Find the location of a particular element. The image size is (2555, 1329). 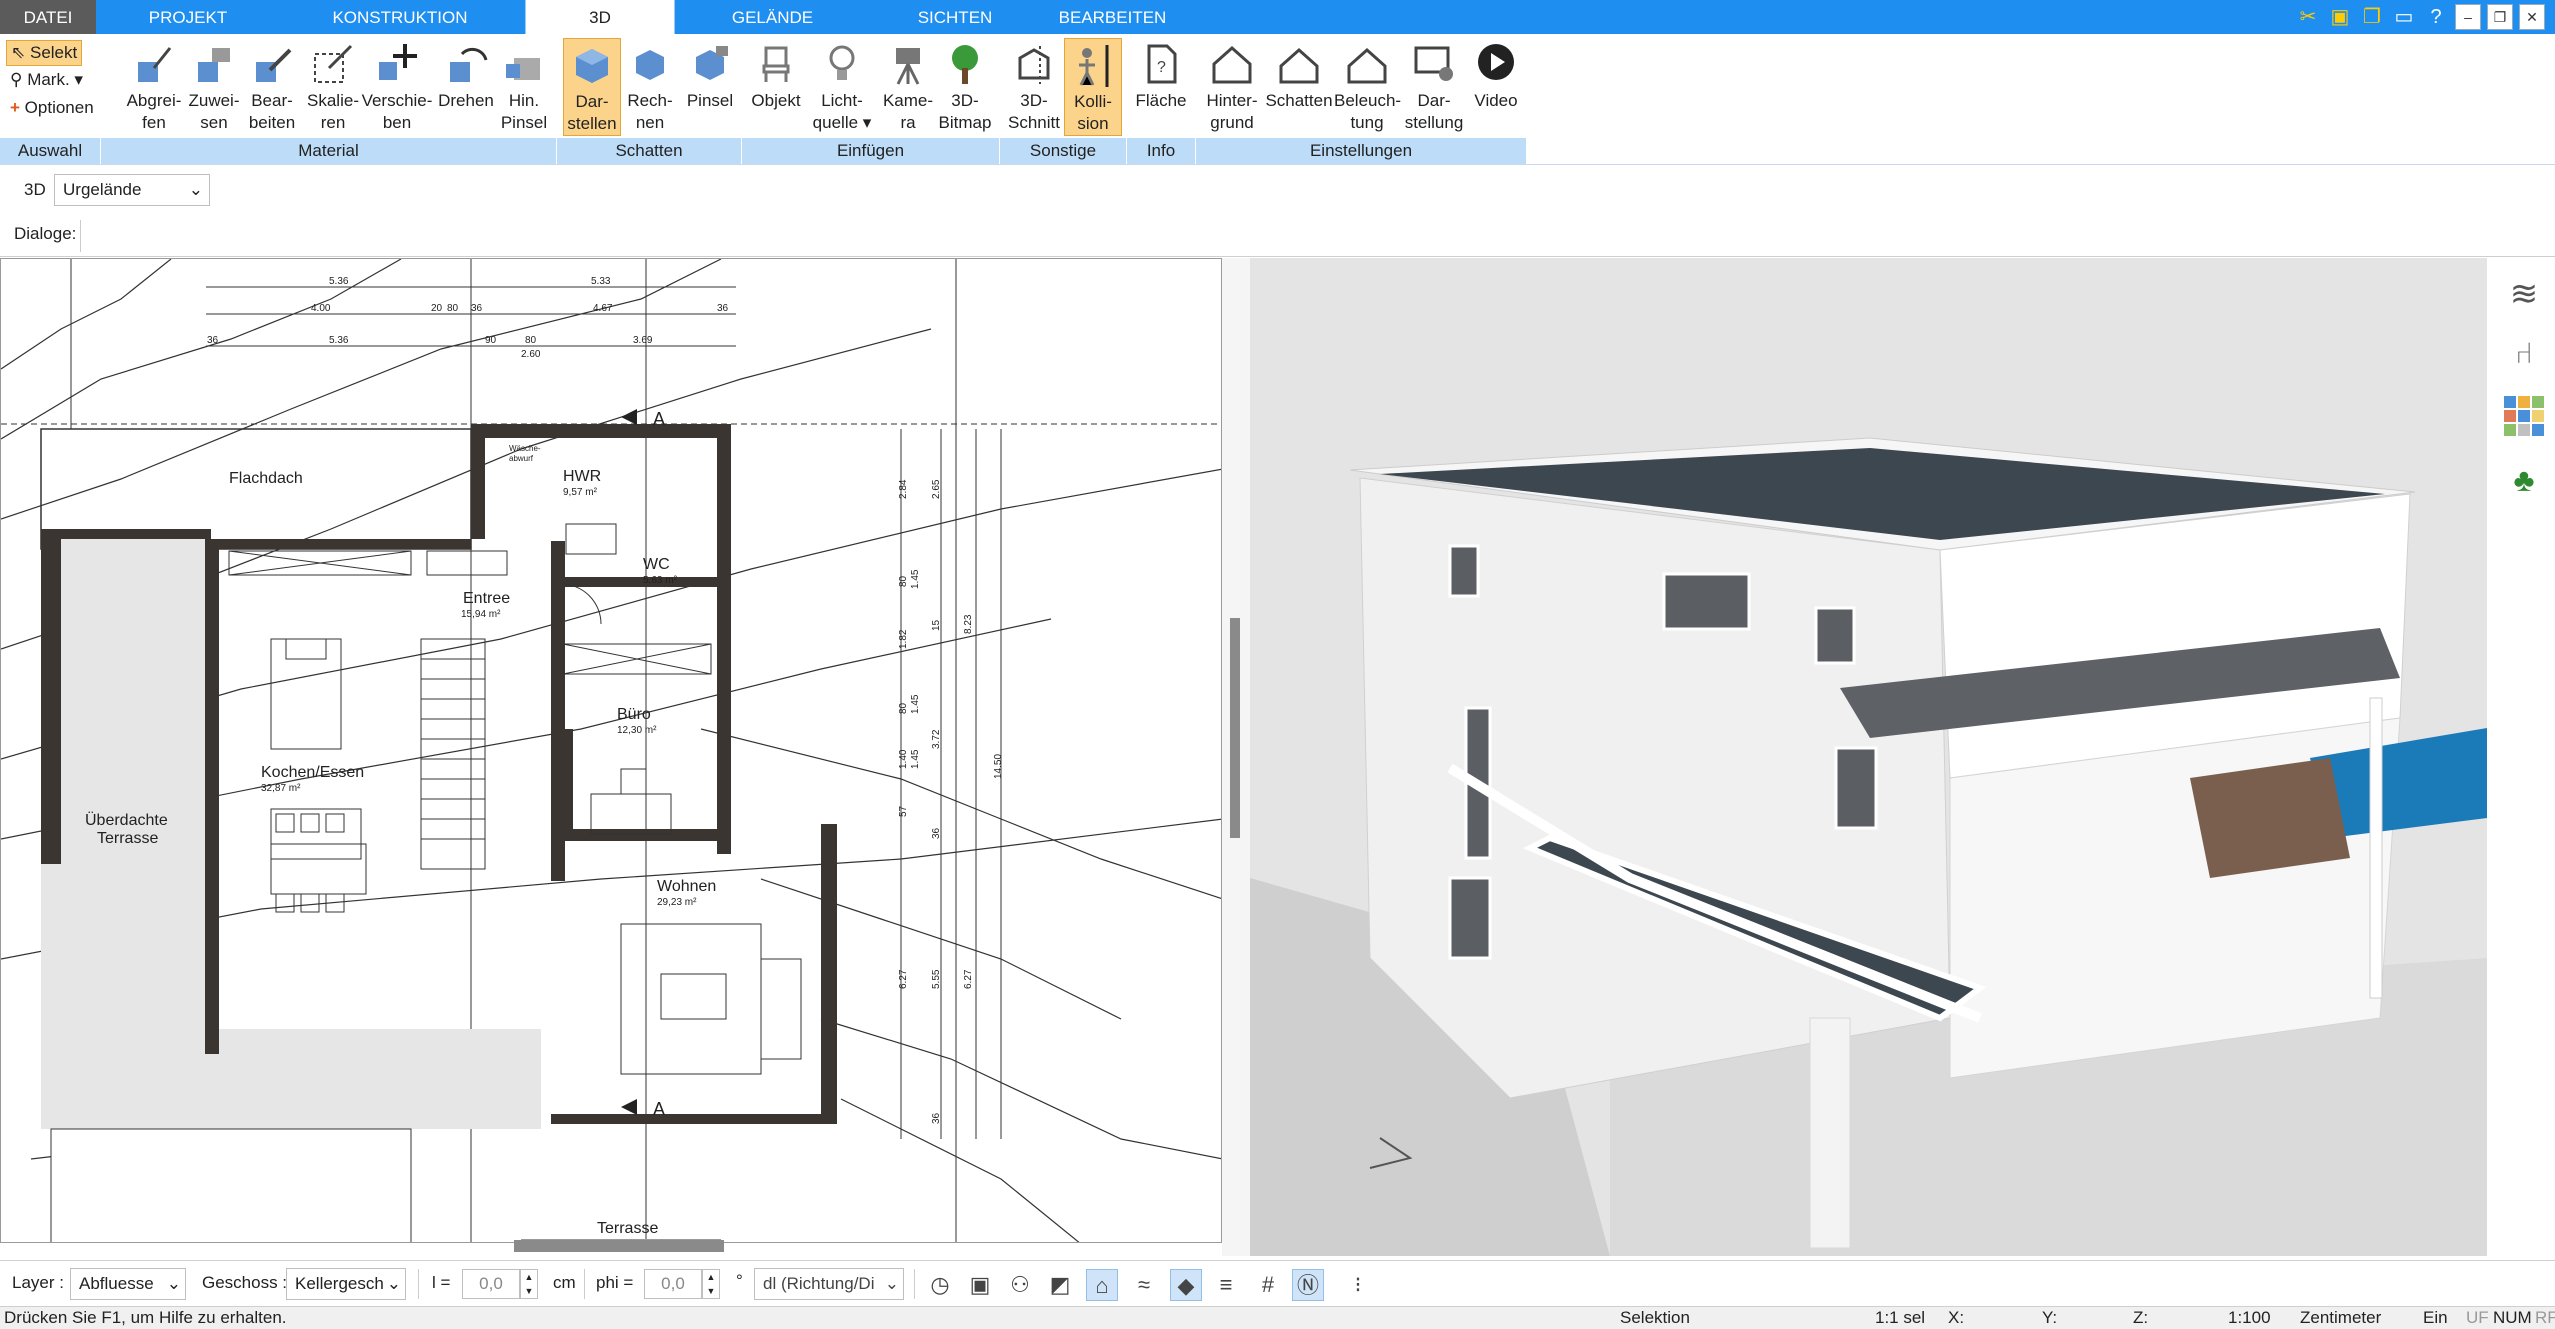

abgreifen-button: Abgrei-fen is located at coordinates (154, 86).